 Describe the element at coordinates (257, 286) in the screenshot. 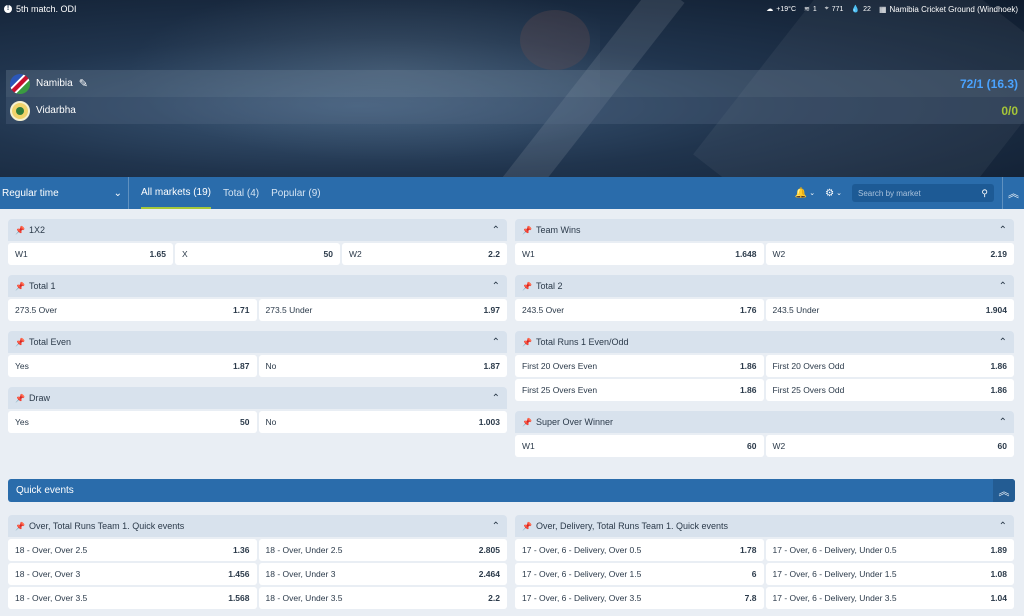

I see `market-header: 📌 Total 1 ⌃` at that location.